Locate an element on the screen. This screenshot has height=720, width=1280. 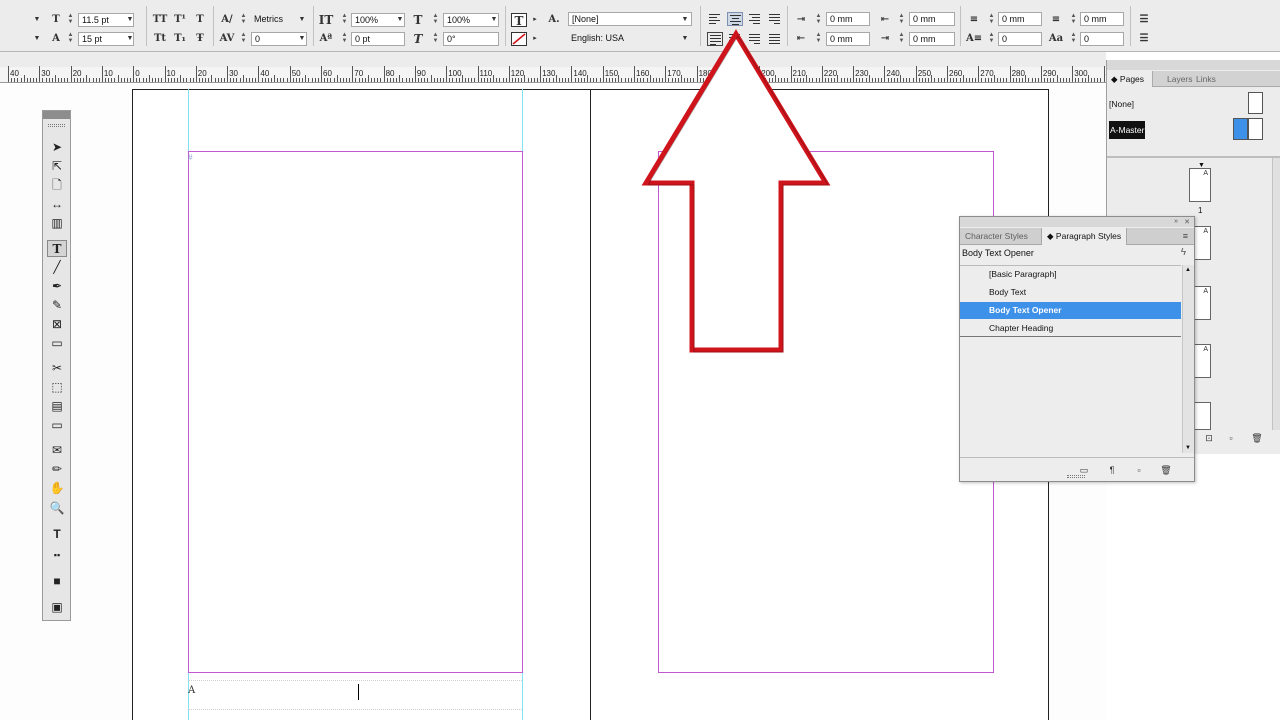
screen-mode-icon: ▣ is located at coordinates (57, 607).